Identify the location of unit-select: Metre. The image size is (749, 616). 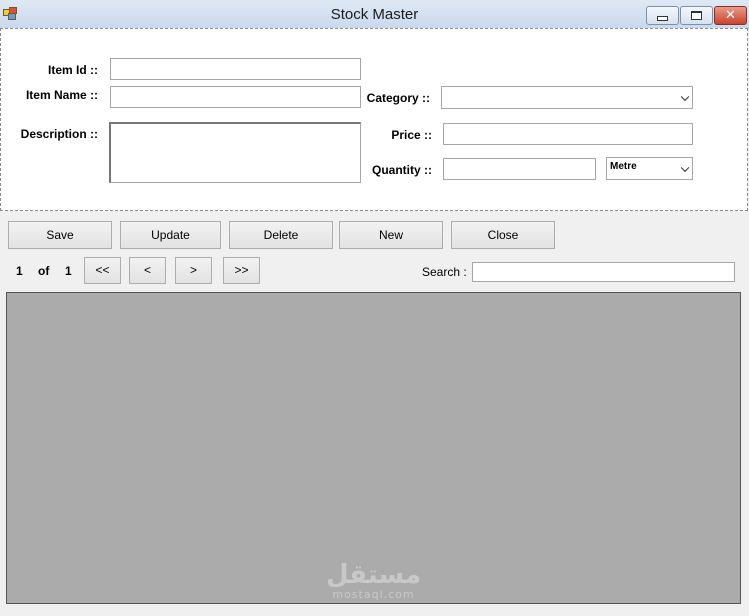
(649, 168).